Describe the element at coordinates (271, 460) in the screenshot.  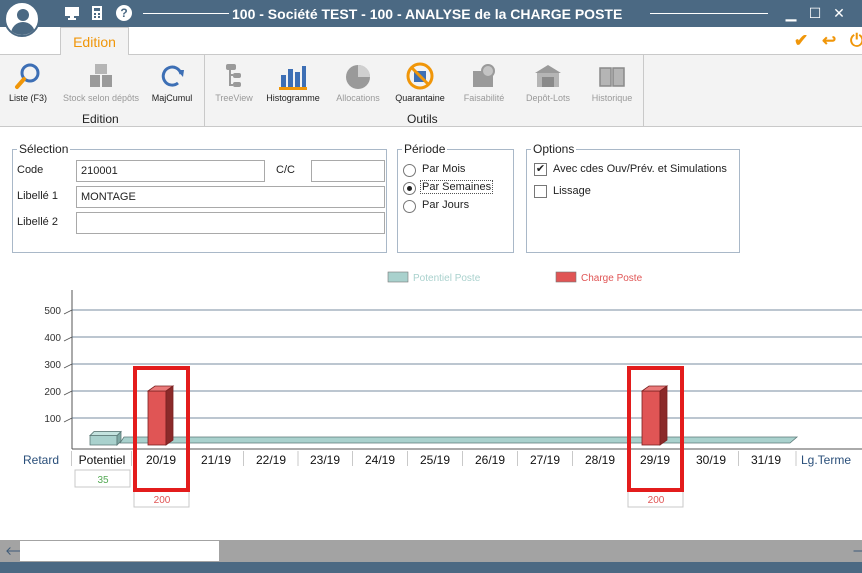
I see `x-tick-label: 22/19` at that location.